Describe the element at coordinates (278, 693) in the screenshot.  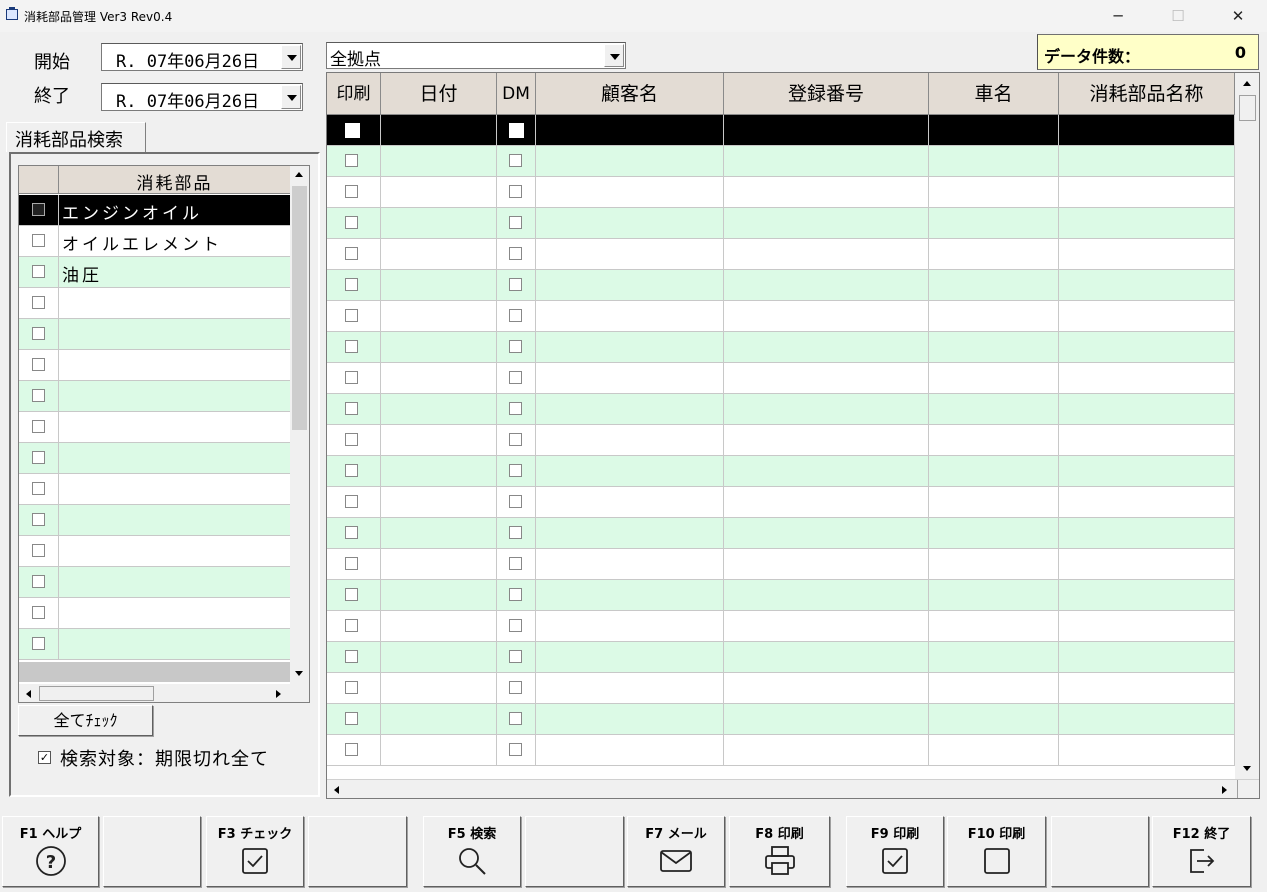
I see `scroll-right-arrow-icon` at that location.